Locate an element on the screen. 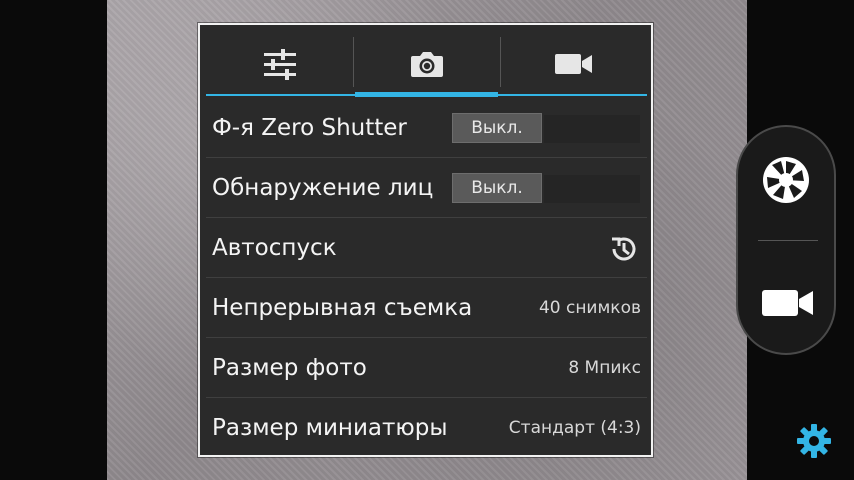  settings-sliders-icon is located at coordinates (279, 64).